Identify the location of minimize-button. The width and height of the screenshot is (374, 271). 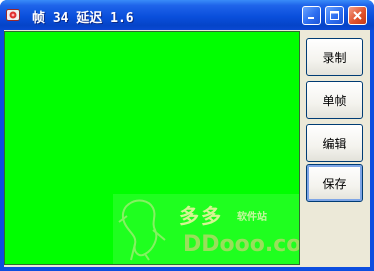
(311, 15).